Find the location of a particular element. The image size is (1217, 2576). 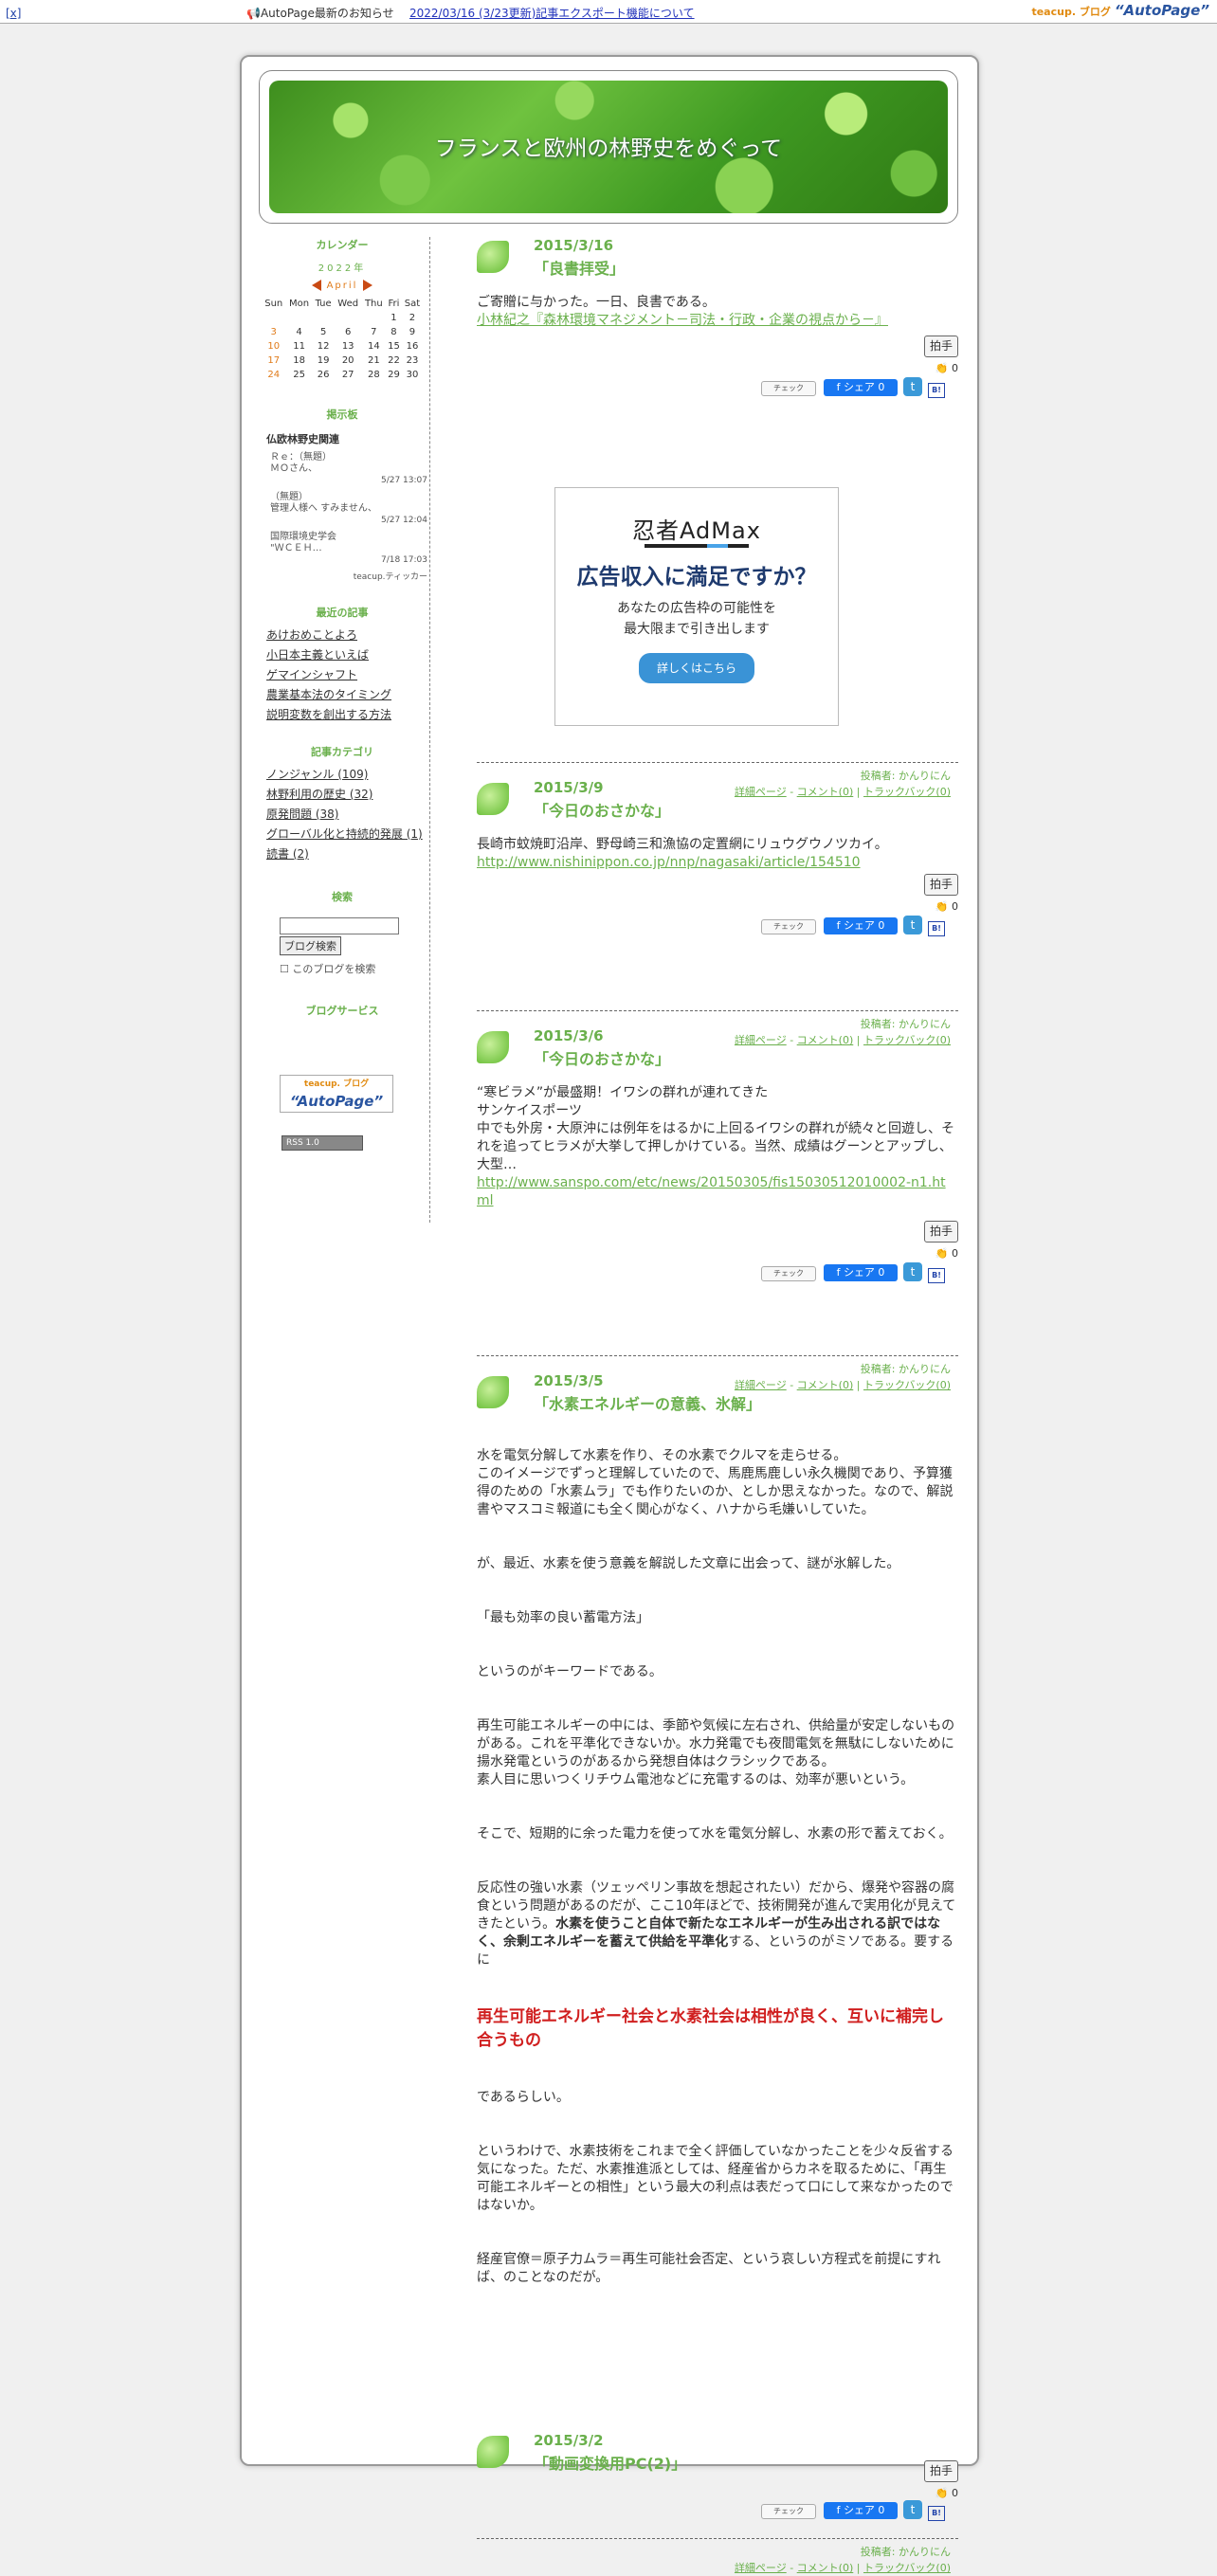

recent-entry-link: 小日本主義といえば is located at coordinates (317, 655).